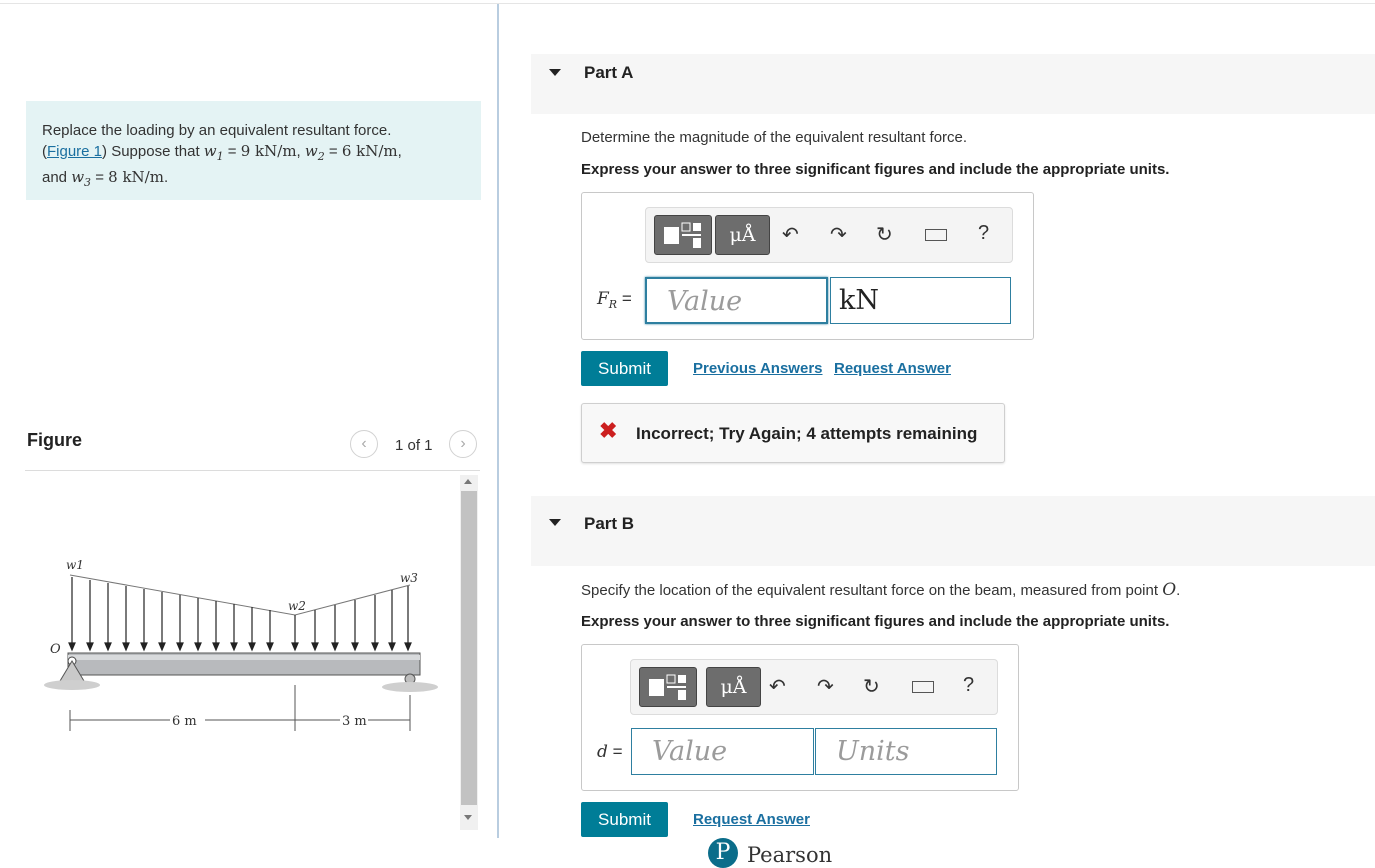 The image size is (1375, 868). I want to click on beam-figure: w1 w2 w3 O 6 m 3 m, so click(241, 644).